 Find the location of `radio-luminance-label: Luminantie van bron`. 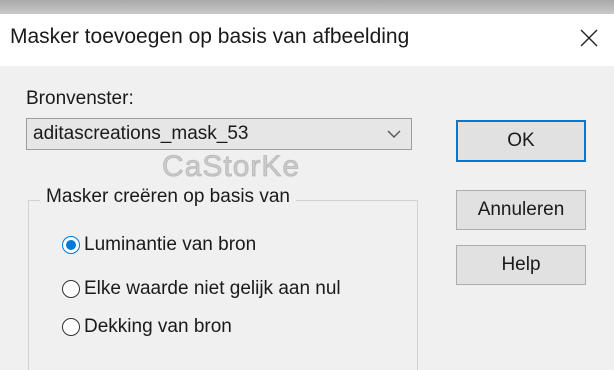

radio-luminance-label: Luminantie van bron is located at coordinates (170, 244).